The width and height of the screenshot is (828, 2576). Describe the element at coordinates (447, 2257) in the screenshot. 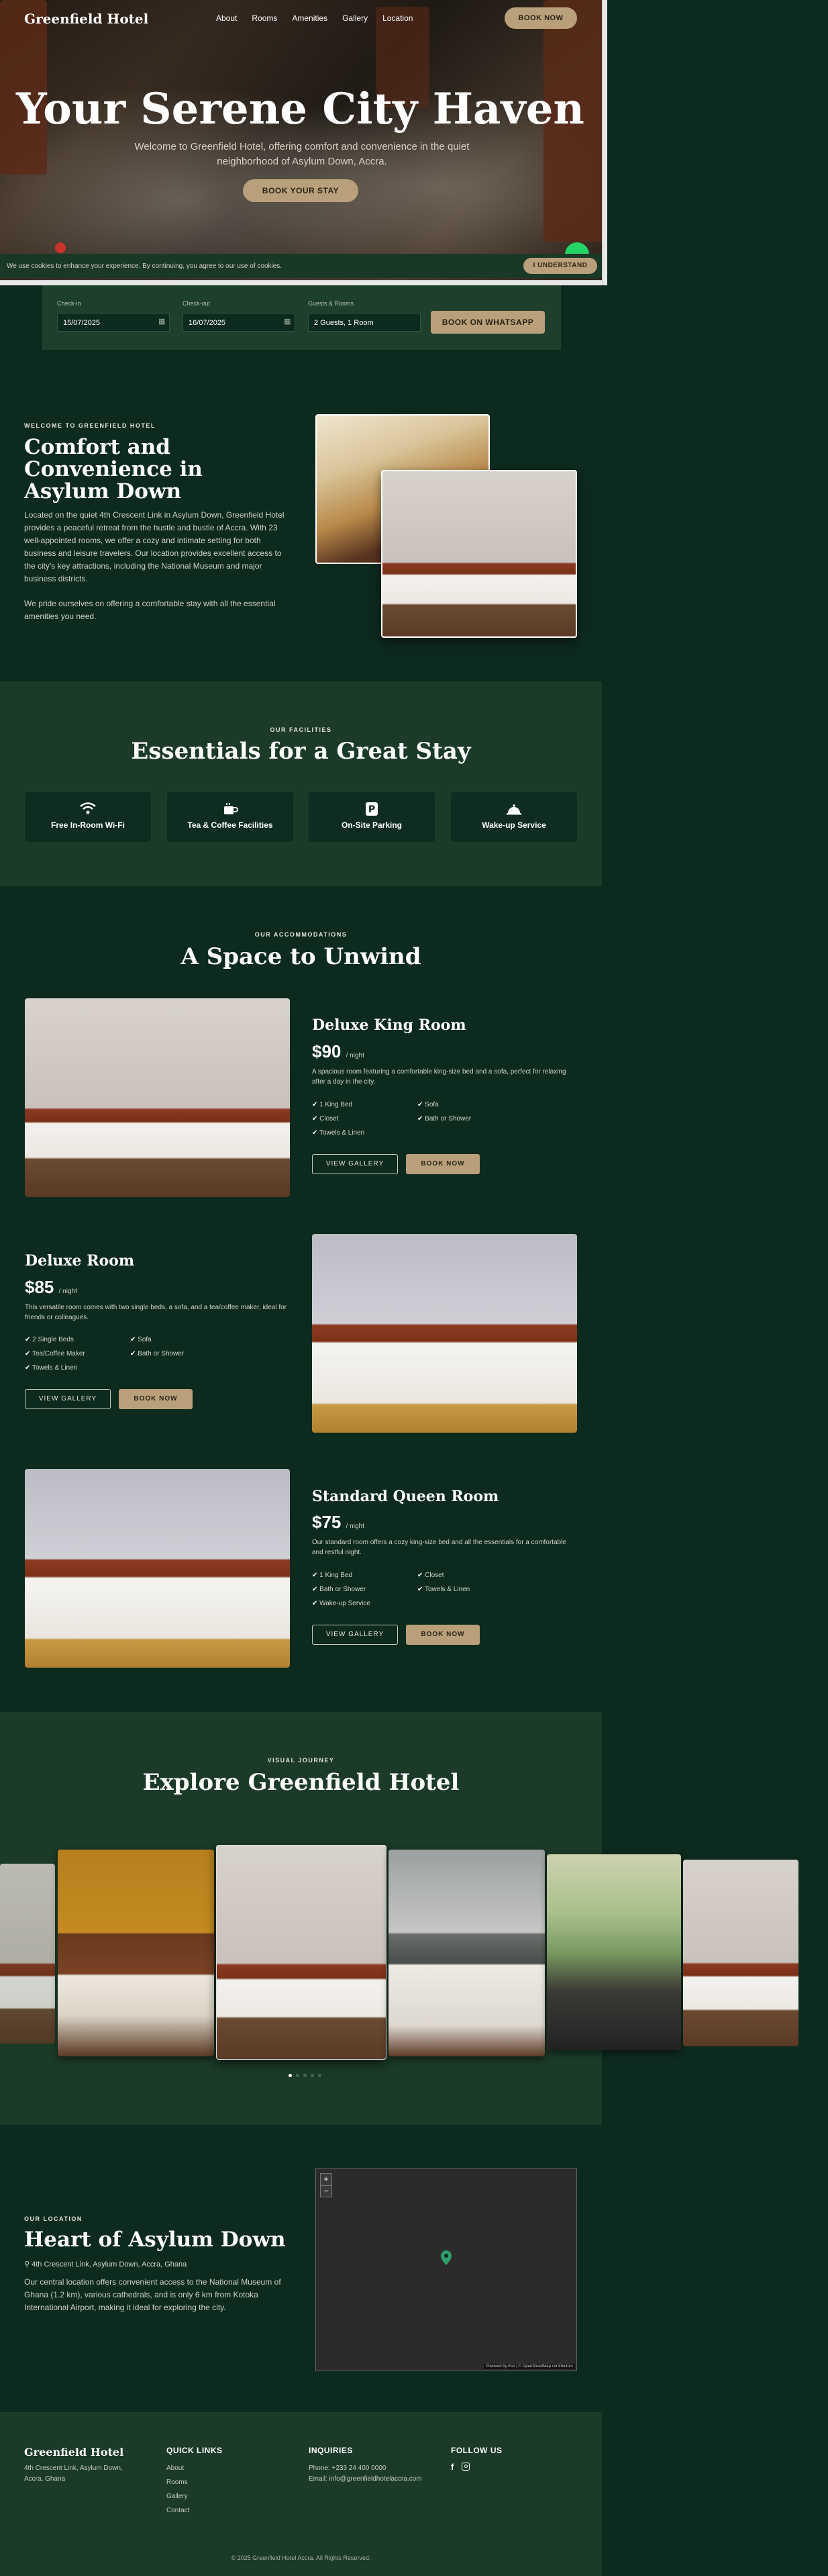

I see `map-marker-icon` at that location.